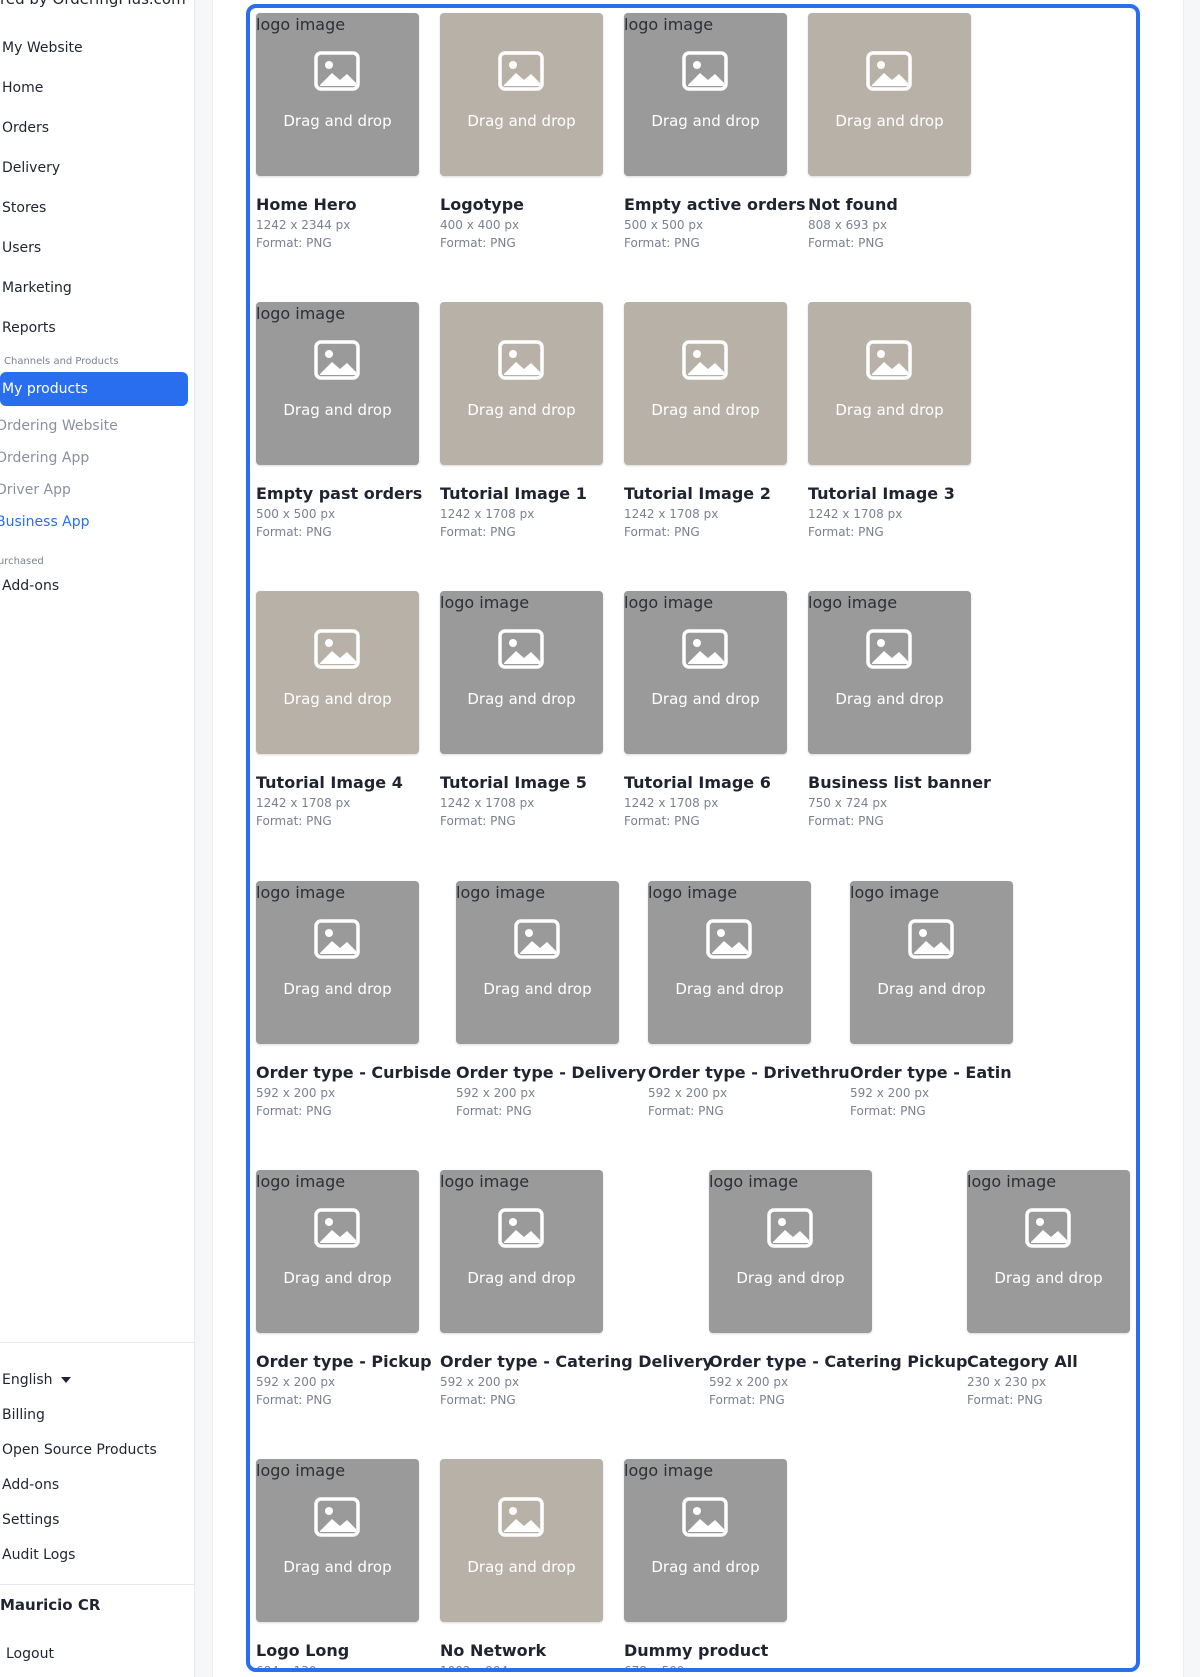  Describe the element at coordinates (664, 1668) in the screenshot. I see `image-dimensions: 678 x 509 px` at that location.